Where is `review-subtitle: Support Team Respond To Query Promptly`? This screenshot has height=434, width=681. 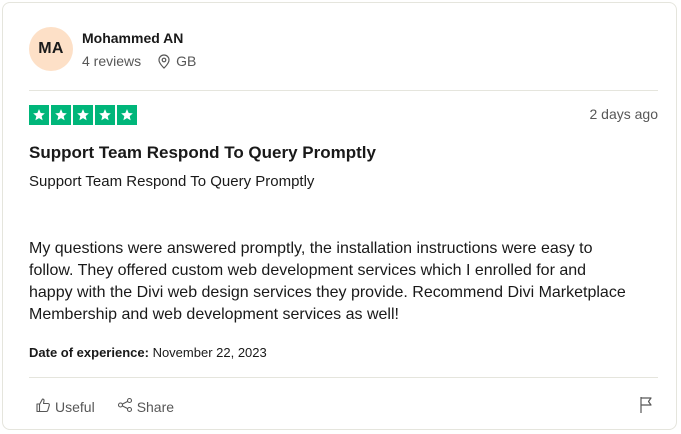
review-subtitle: Support Team Respond To Query Promptly is located at coordinates (172, 181).